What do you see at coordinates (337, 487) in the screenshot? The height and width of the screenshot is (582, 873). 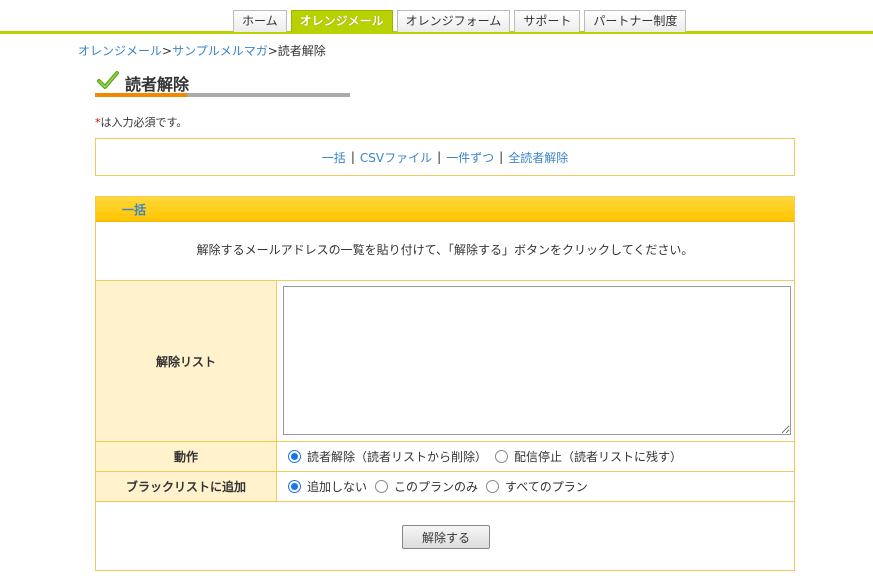 I see `radio-label: 追加しない` at bounding box center [337, 487].